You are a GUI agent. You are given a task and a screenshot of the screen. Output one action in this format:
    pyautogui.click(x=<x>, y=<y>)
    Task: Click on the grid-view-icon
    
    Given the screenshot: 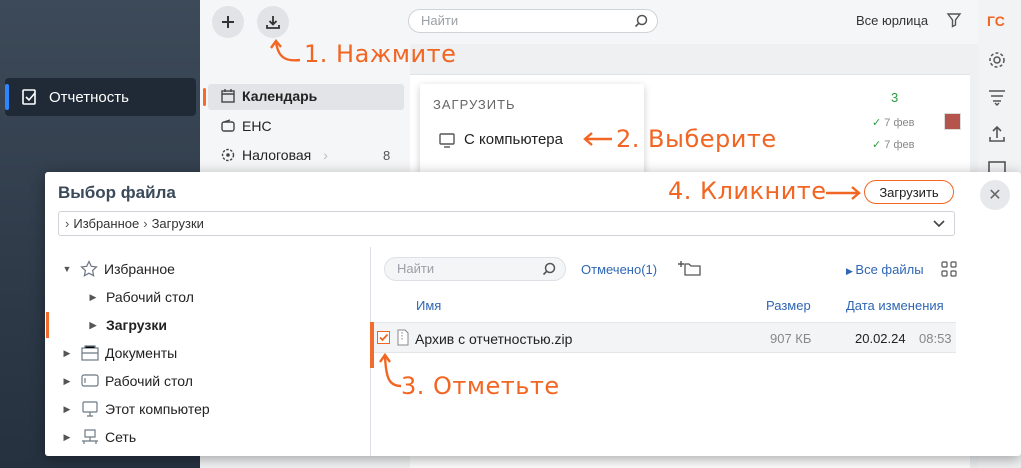 What is the action you would take?
    pyautogui.click(x=949, y=269)
    